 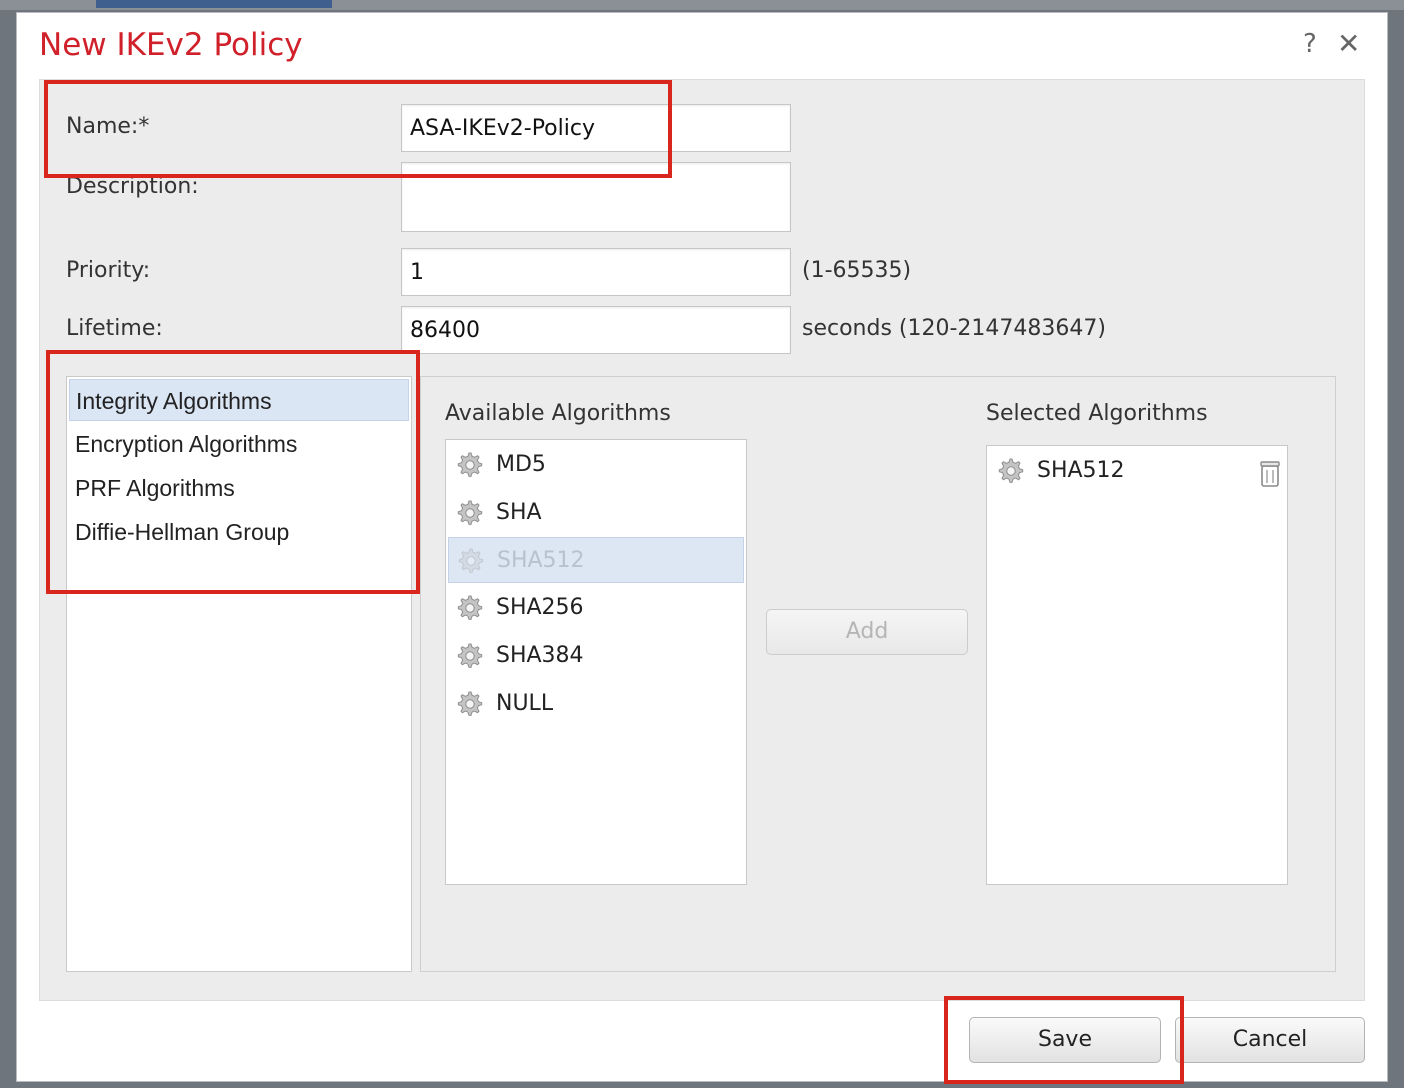 I want to click on dialog-title: New IKEv2 Policy, so click(x=171, y=45).